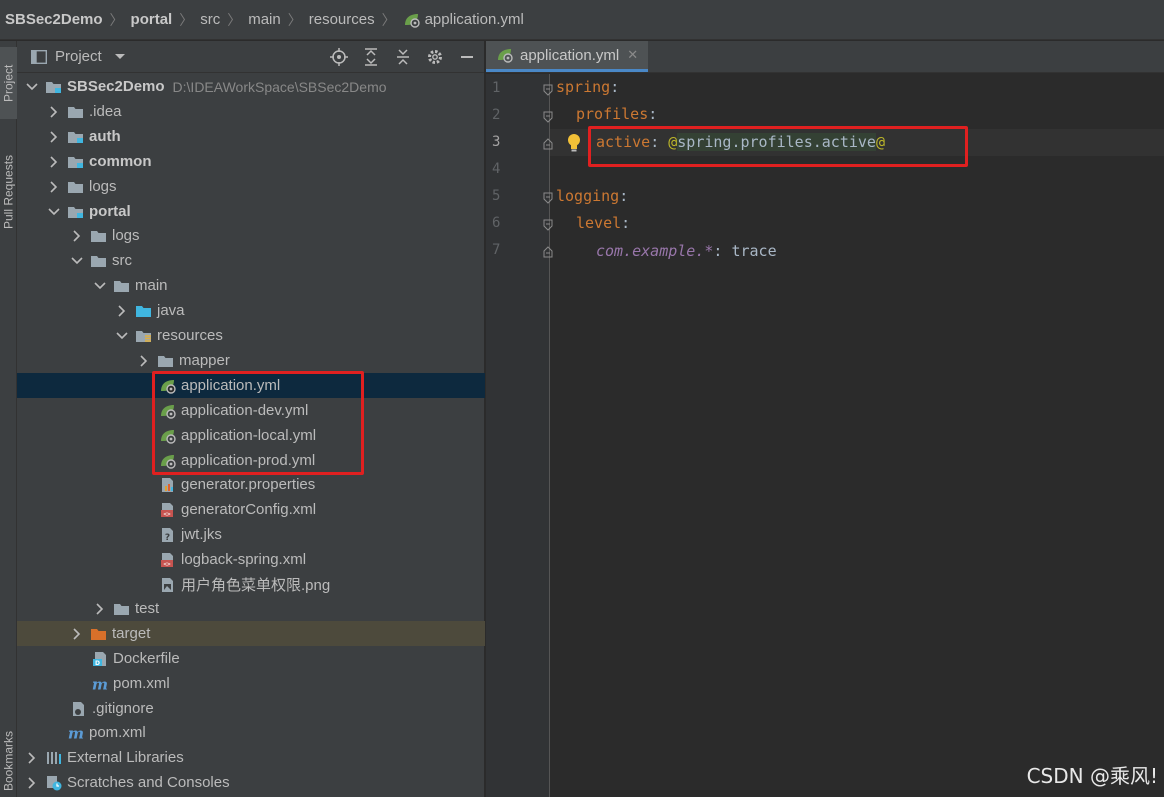  I want to click on tab-pull-requests: Pull Requests, so click(8, 192).